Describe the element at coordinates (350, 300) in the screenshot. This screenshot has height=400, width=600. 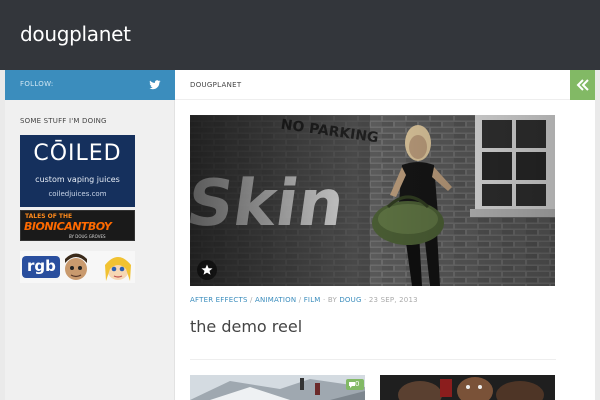
I see `author-link: DOUG` at that location.